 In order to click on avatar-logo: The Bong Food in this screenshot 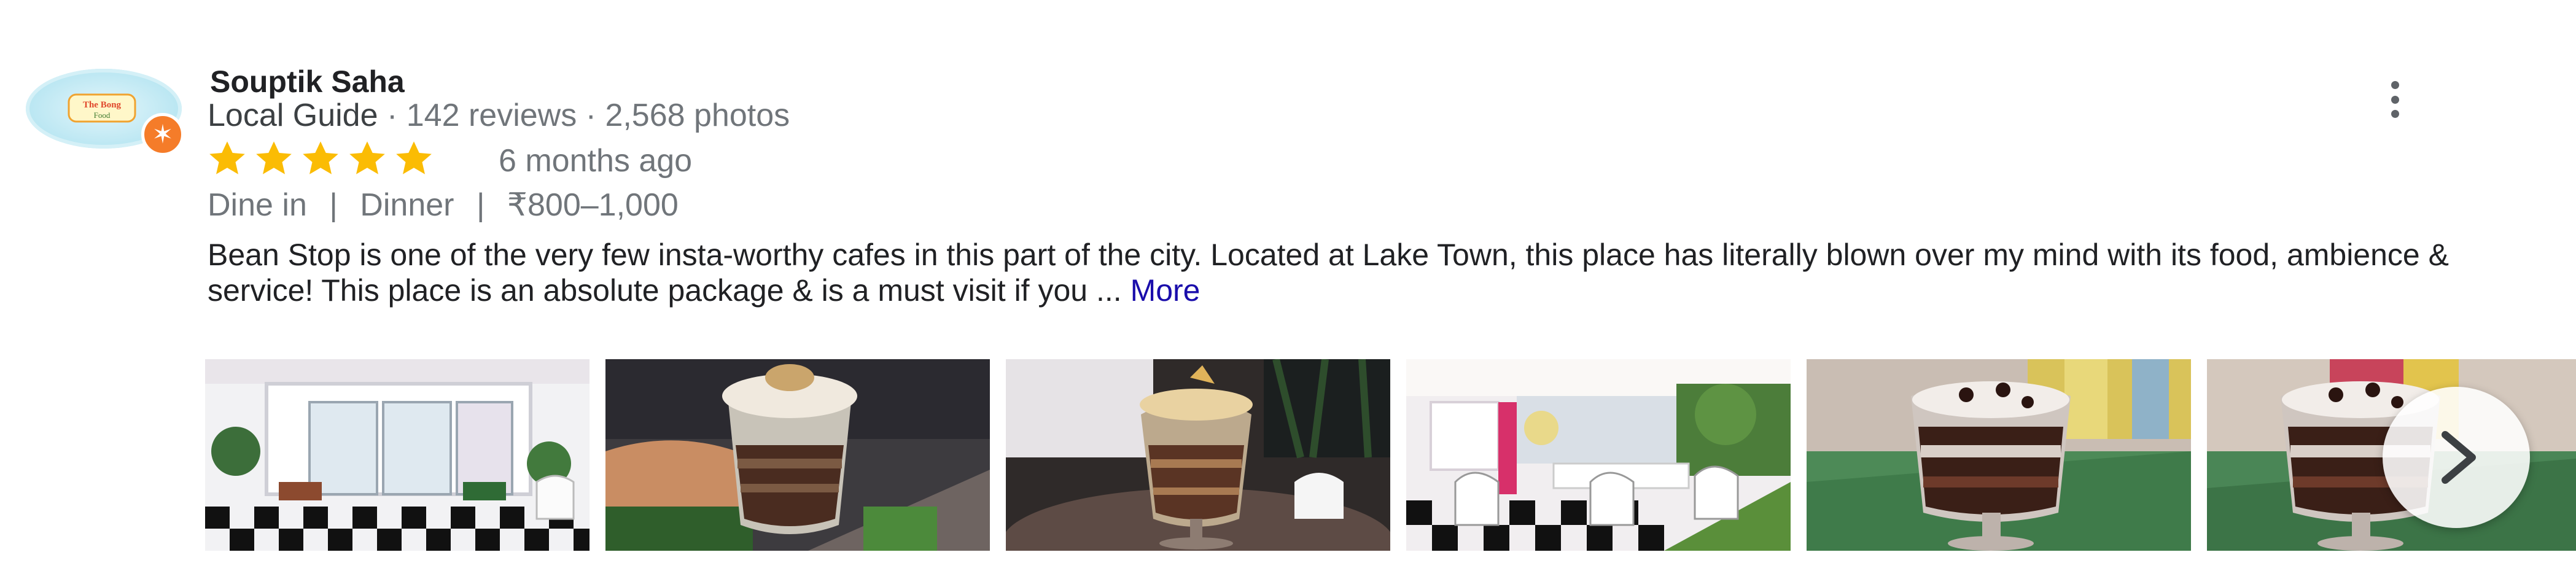, I will do `click(102, 108)`.